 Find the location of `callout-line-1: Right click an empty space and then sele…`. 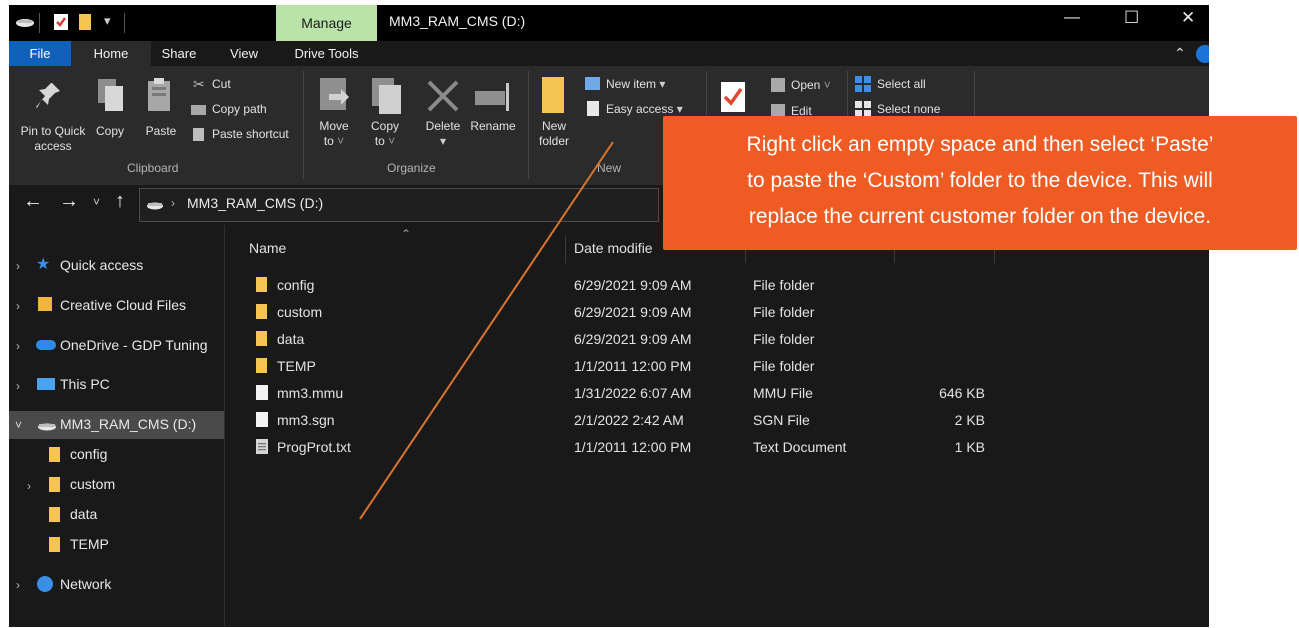

callout-line-1: Right click an empty space and then sele… is located at coordinates (980, 144).